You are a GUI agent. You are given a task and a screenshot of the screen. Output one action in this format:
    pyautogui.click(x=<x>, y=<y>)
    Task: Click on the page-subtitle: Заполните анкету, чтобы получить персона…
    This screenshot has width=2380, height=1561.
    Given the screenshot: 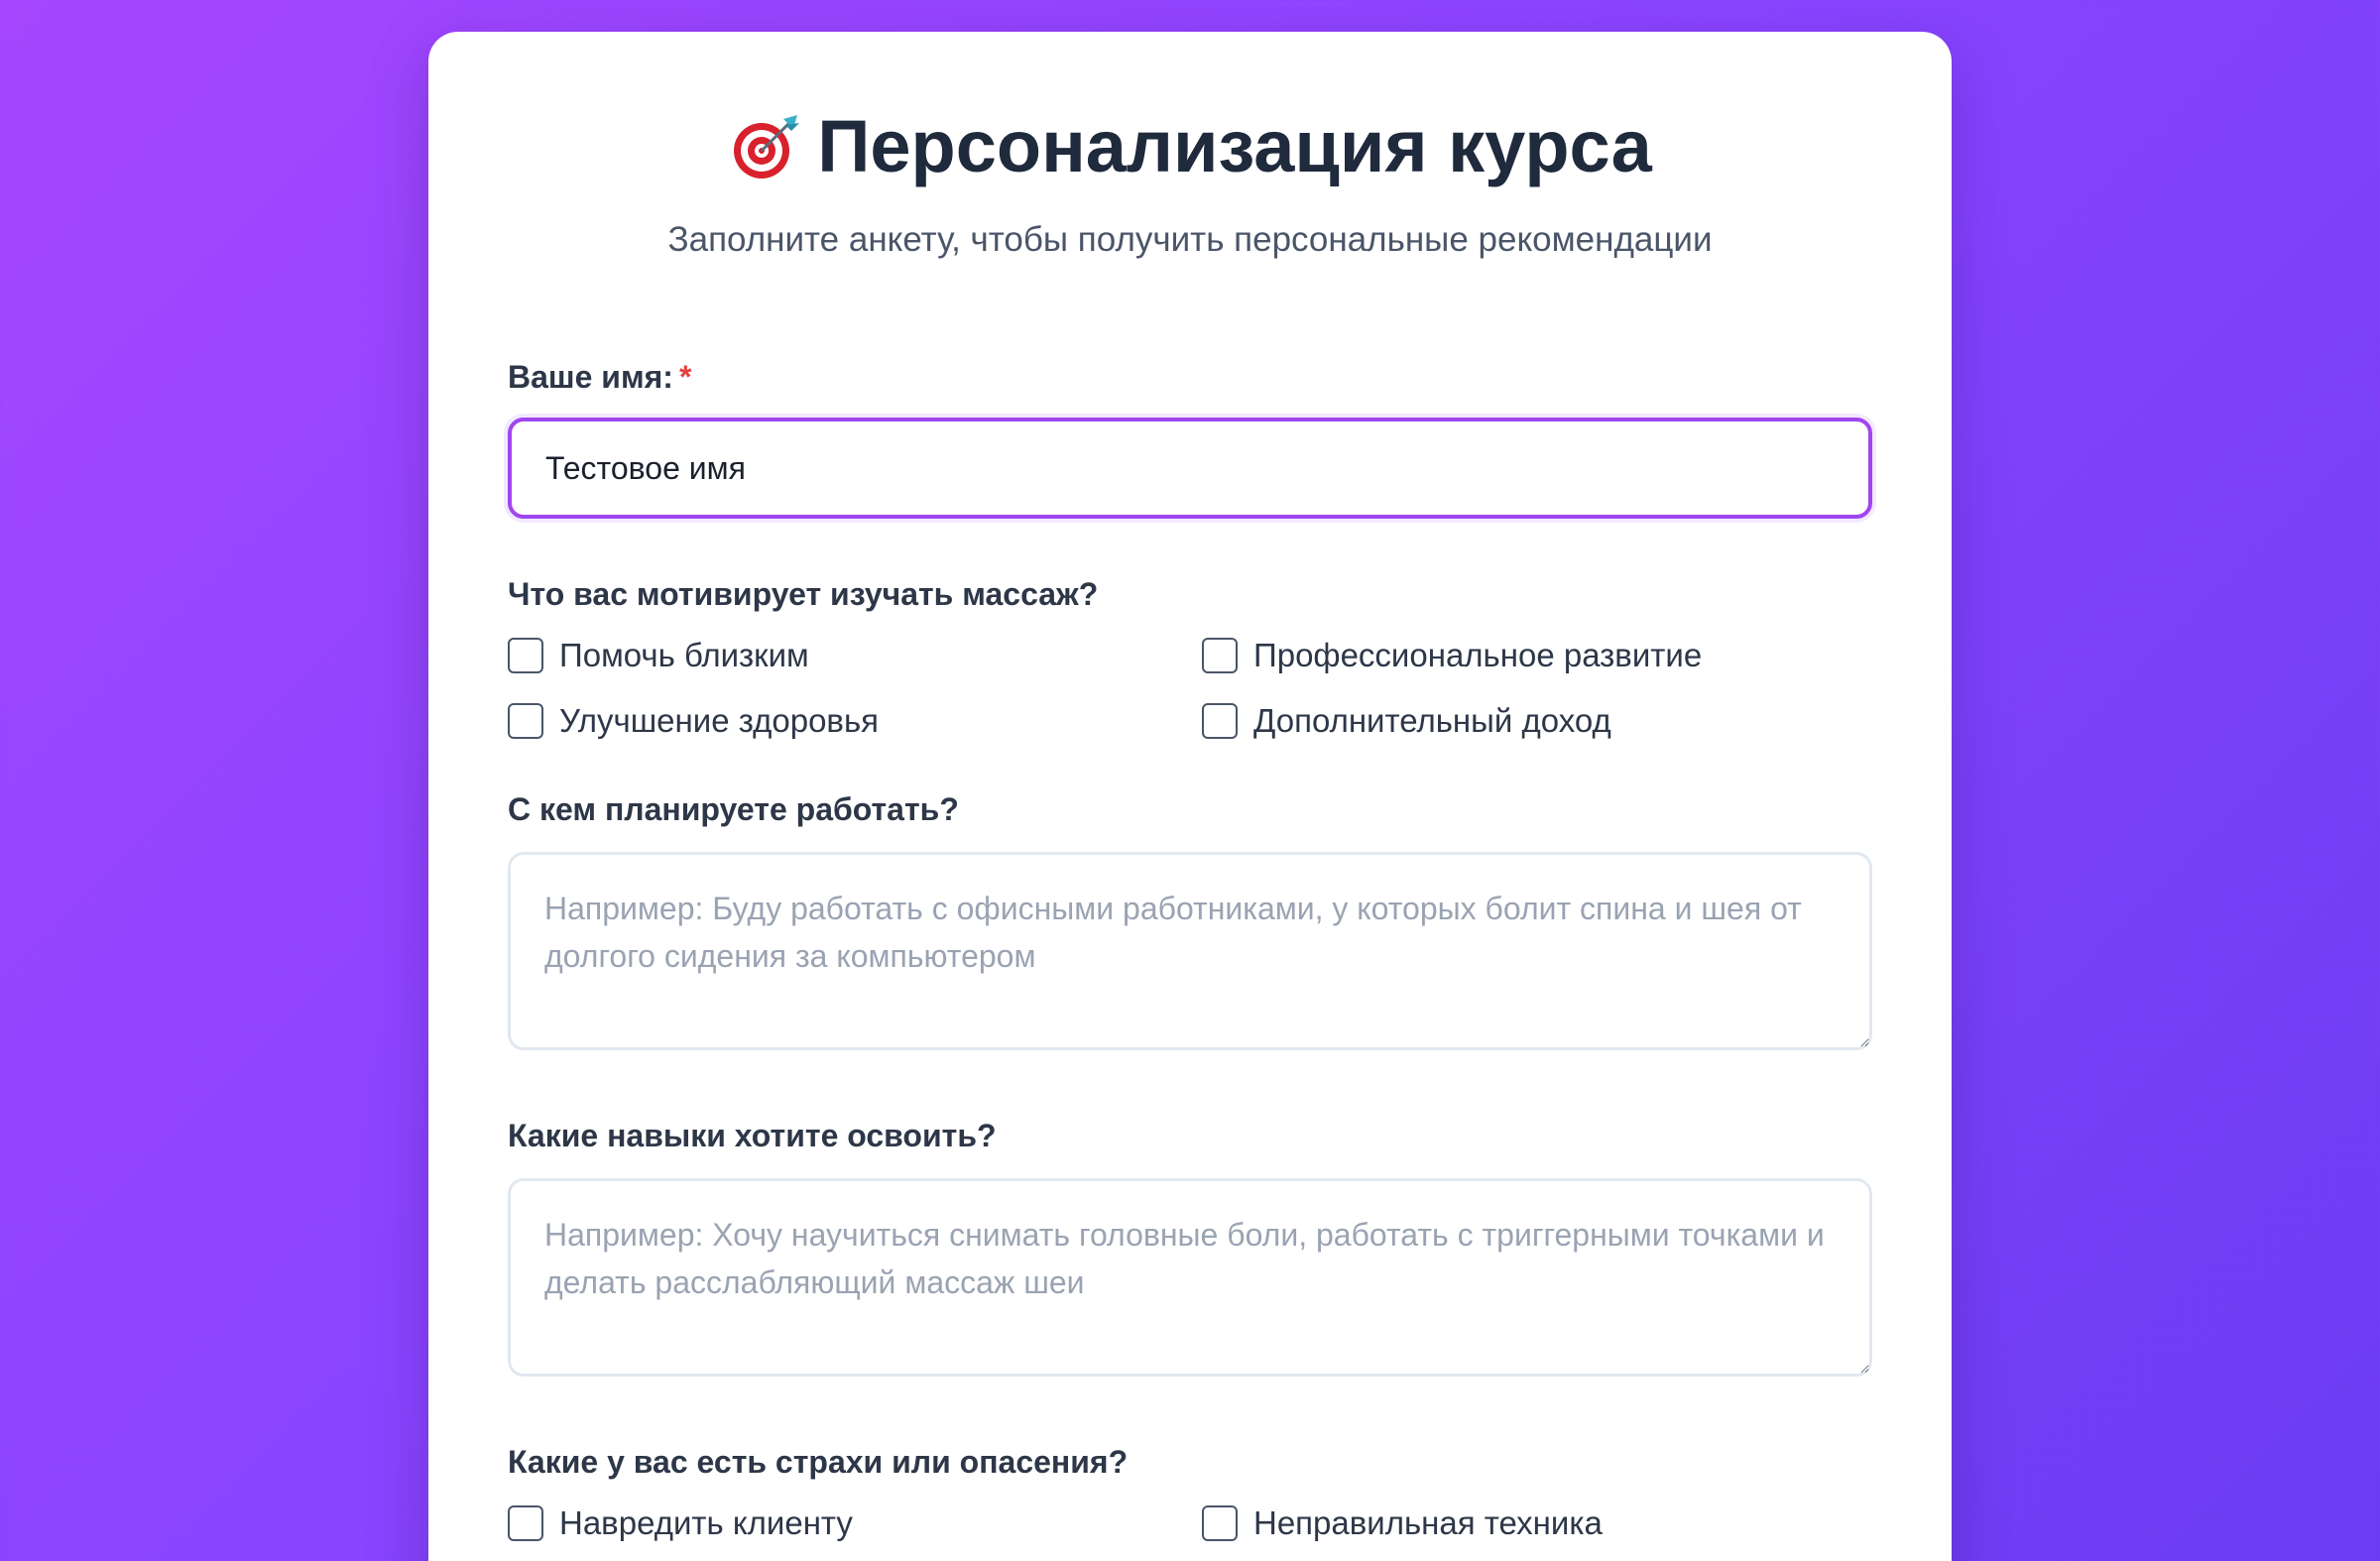 What is the action you would take?
    pyautogui.click(x=1190, y=239)
    